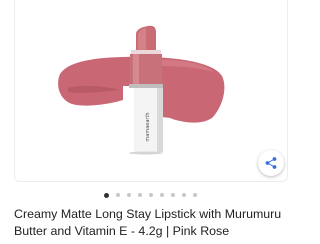 This screenshot has width=320, height=244. I want to click on share-button, so click(271, 163).